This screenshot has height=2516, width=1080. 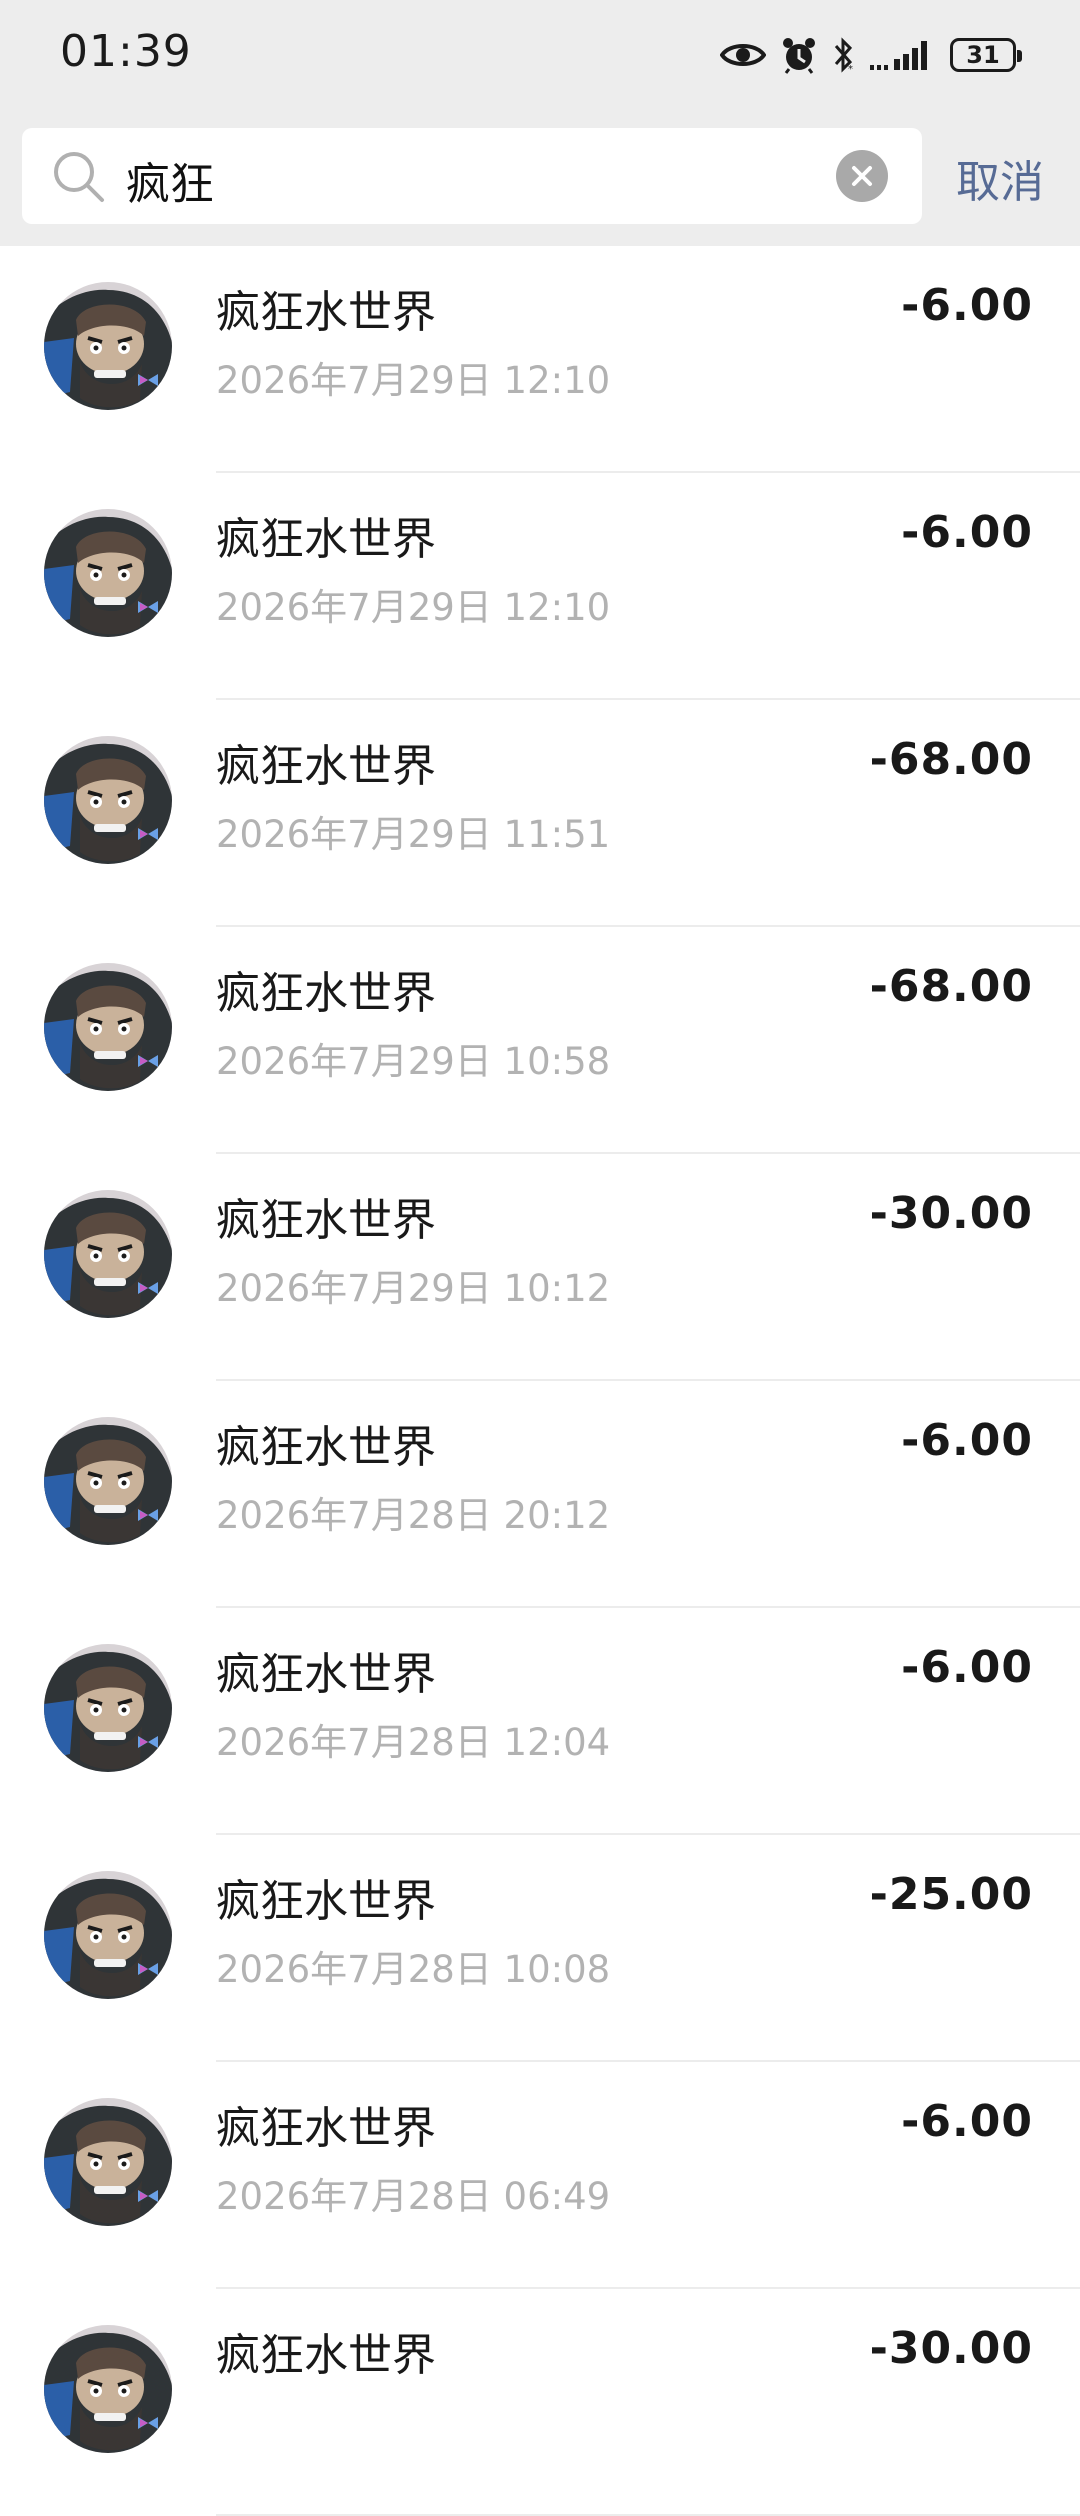 I want to click on clear-search-button, so click(x=862, y=176).